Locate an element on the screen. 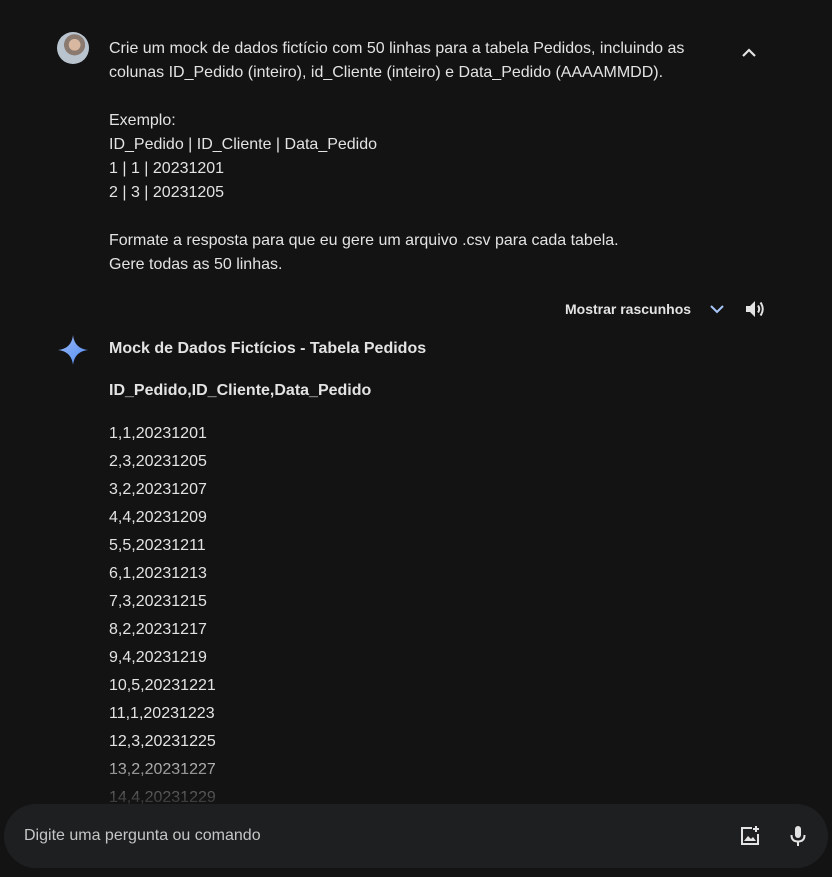  microphone-icon is located at coordinates (798, 836).